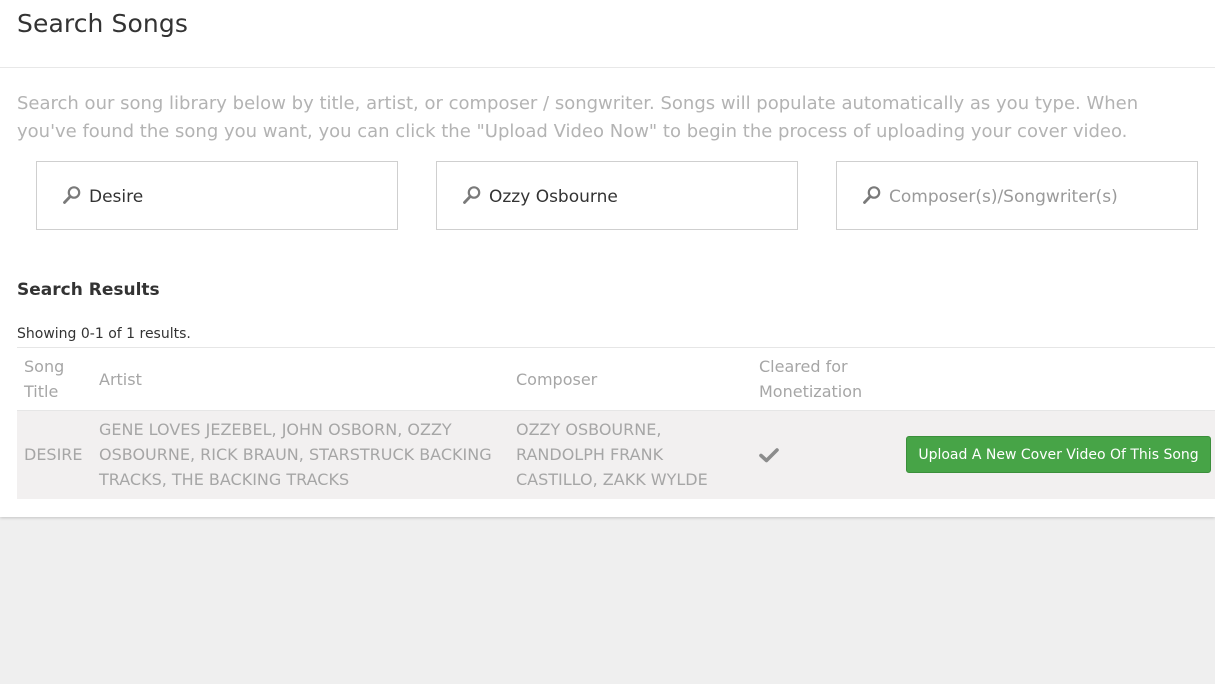  Describe the element at coordinates (630, 379) in the screenshot. I see `column-header-composer: Composer` at that location.